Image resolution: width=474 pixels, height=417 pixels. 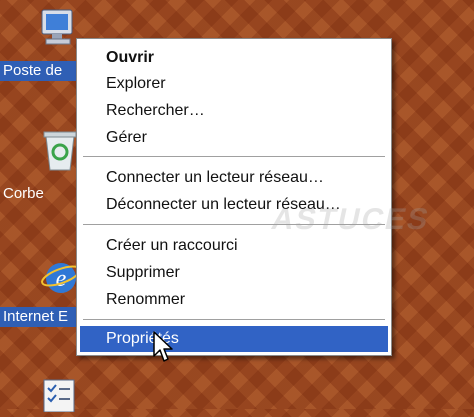 What do you see at coordinates (39, 166) in the screenshot?
I see `desktop-icon-recycle-bin: Corbe` at bounding box center [39, 166].